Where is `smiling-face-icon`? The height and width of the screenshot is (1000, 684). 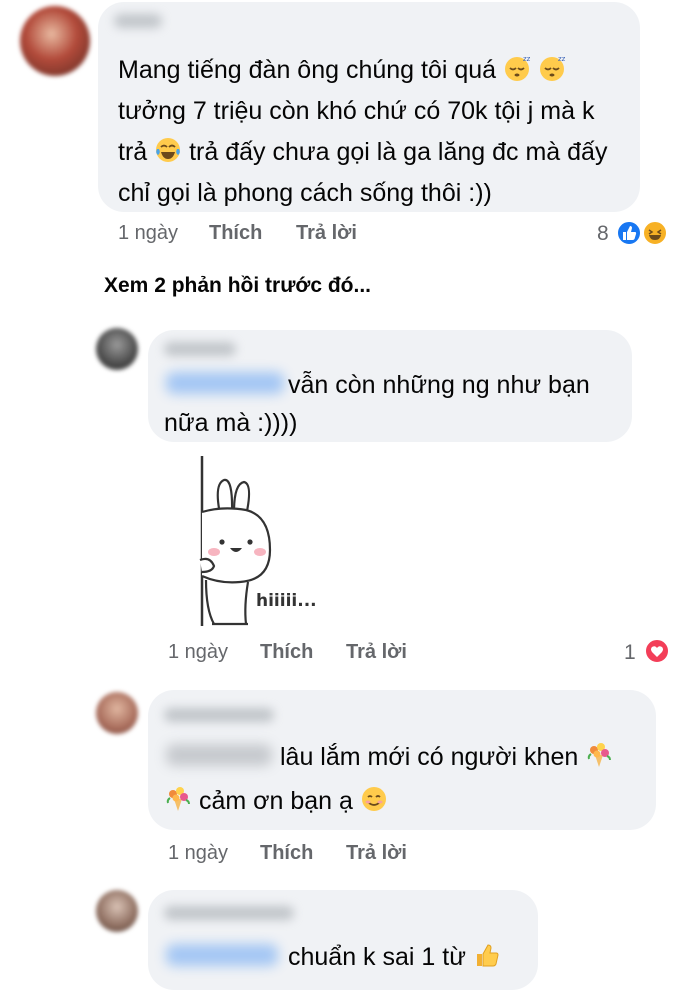 smiling-face-icon is located at coordinates (374, 799).